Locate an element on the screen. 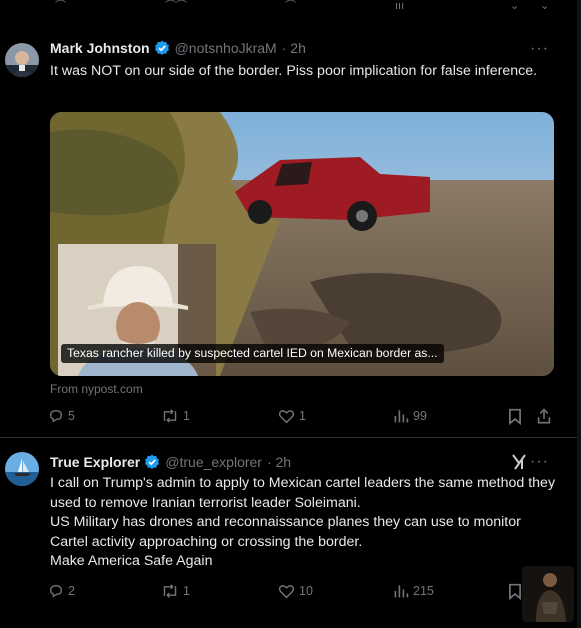 This screenshot has width=581, height=628. reply-count: 2 is located at coordinates (71, 591).